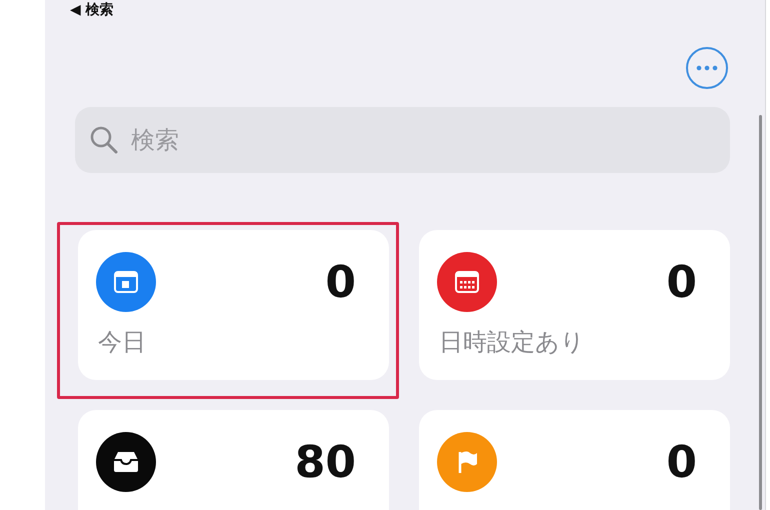 The height and width of the screenshot is (510, 770). I want to click on more-button, so click(707, 68).